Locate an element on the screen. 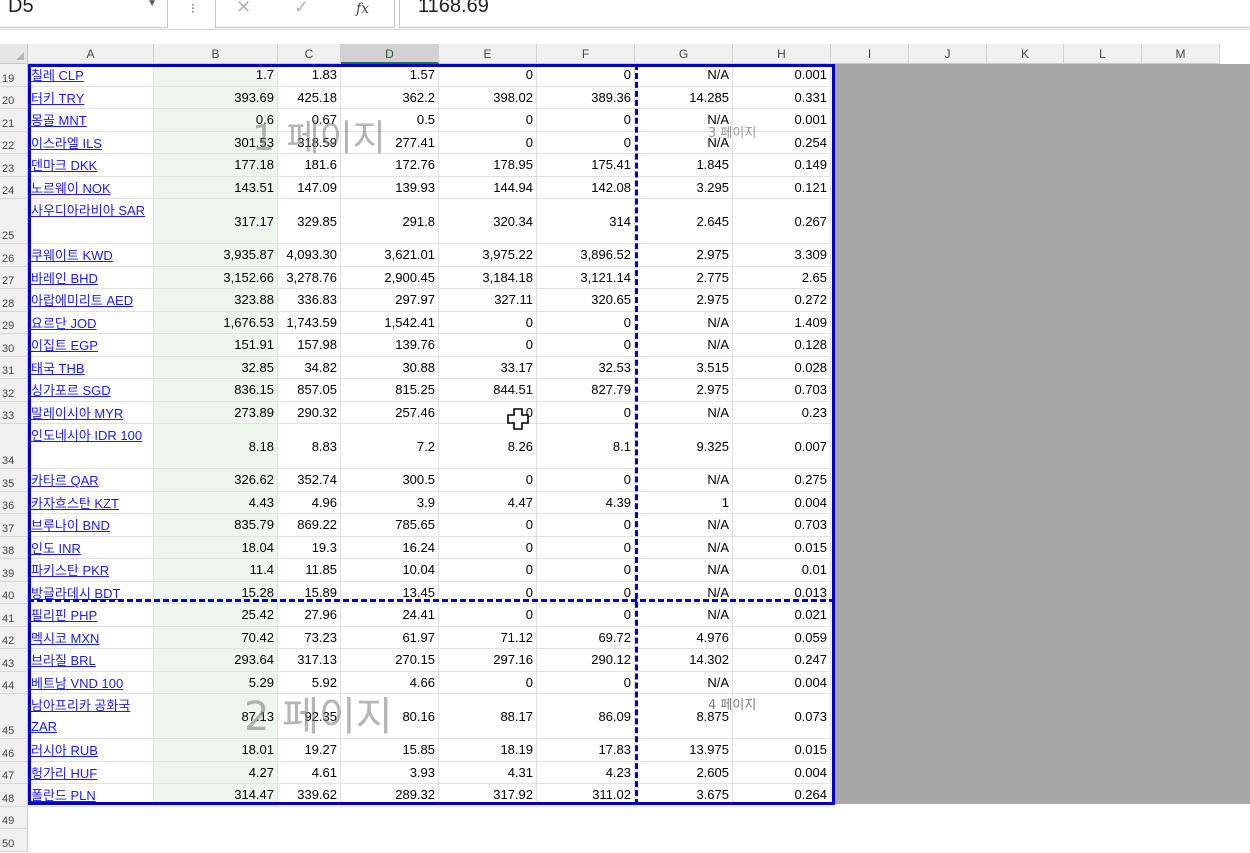 The width and height of the screenshot is (1250, 853). cell-b: 393.69 is located at coordinates (216, 97).